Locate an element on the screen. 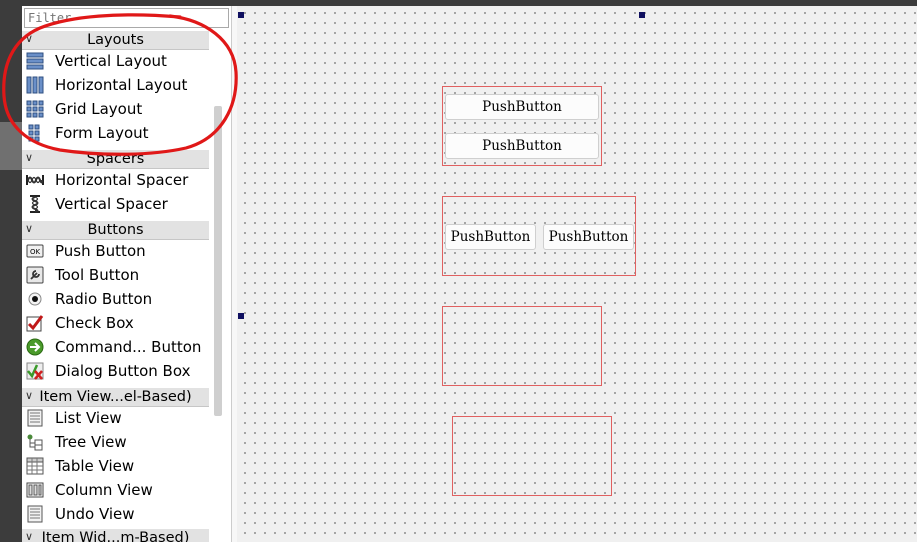 The height and width of the screenshot is (542, 917). panel-scrollbar is located at coordinates (218, 261).